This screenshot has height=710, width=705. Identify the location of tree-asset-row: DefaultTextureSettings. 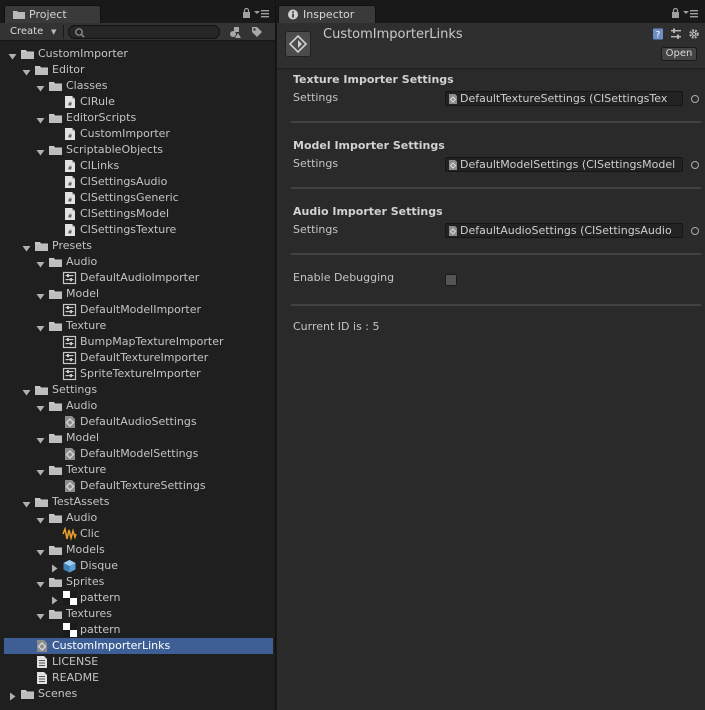
(138, 486).